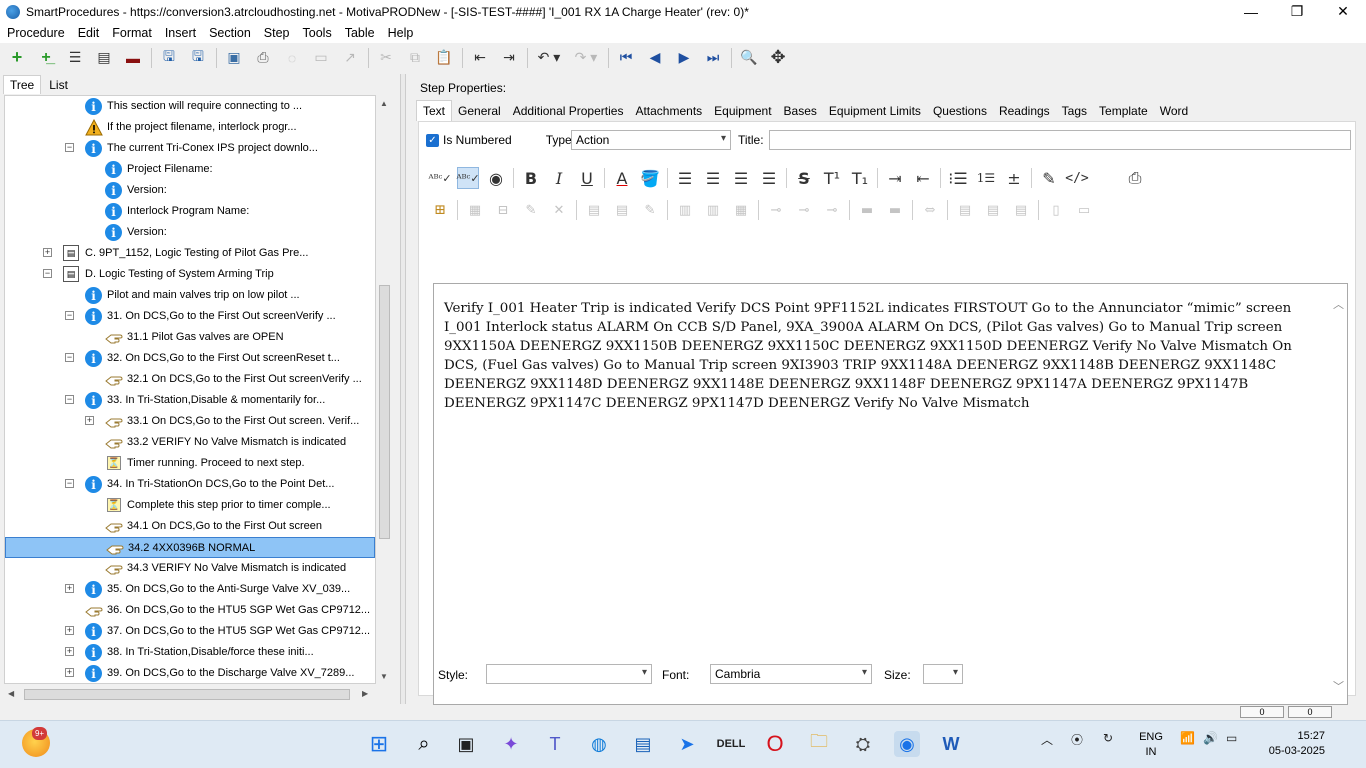 The image size is (1366, 768). I want to click on view-icon: ▭, so click(321, 58).